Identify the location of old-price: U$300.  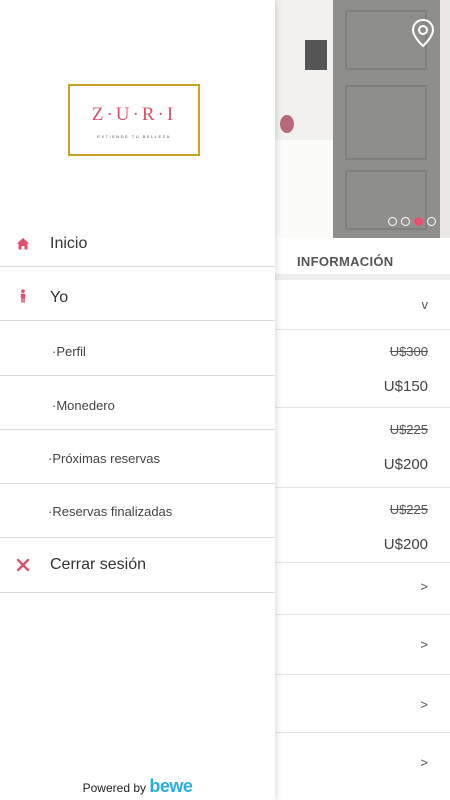
(408, 351).